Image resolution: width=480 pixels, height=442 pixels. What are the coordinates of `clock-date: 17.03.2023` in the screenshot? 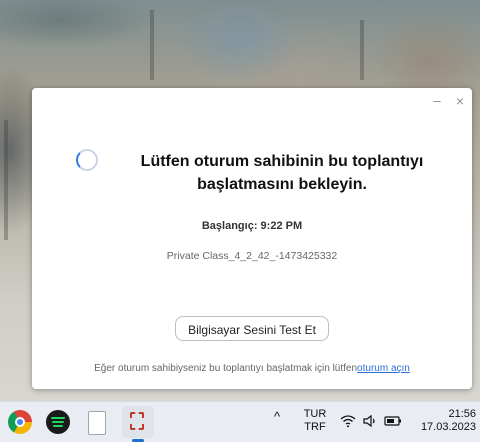 It's located at (448, 427).